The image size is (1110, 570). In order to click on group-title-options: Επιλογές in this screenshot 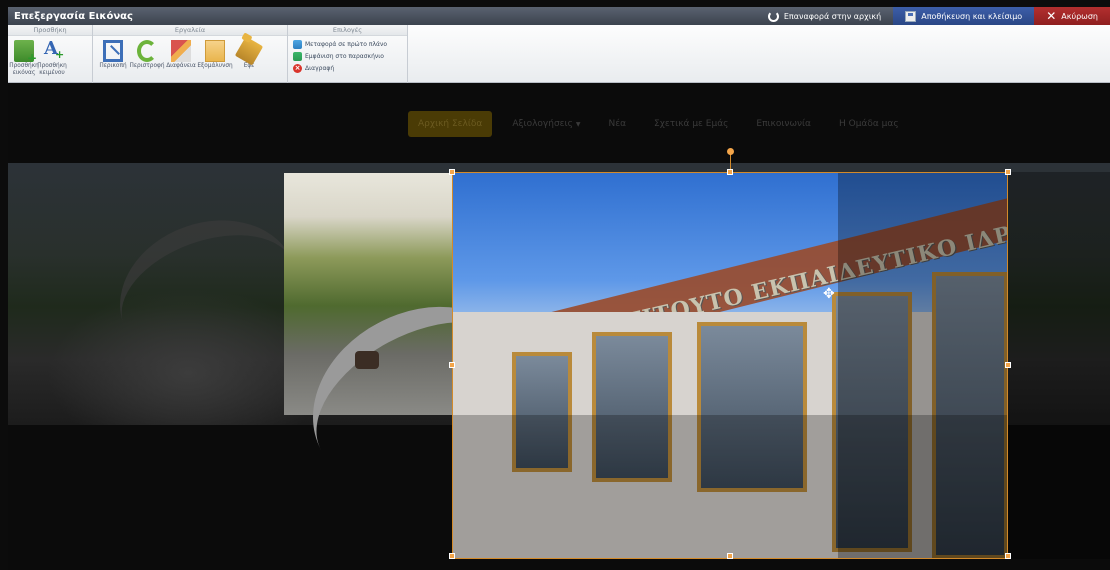, I will do `click(347, 30)`.